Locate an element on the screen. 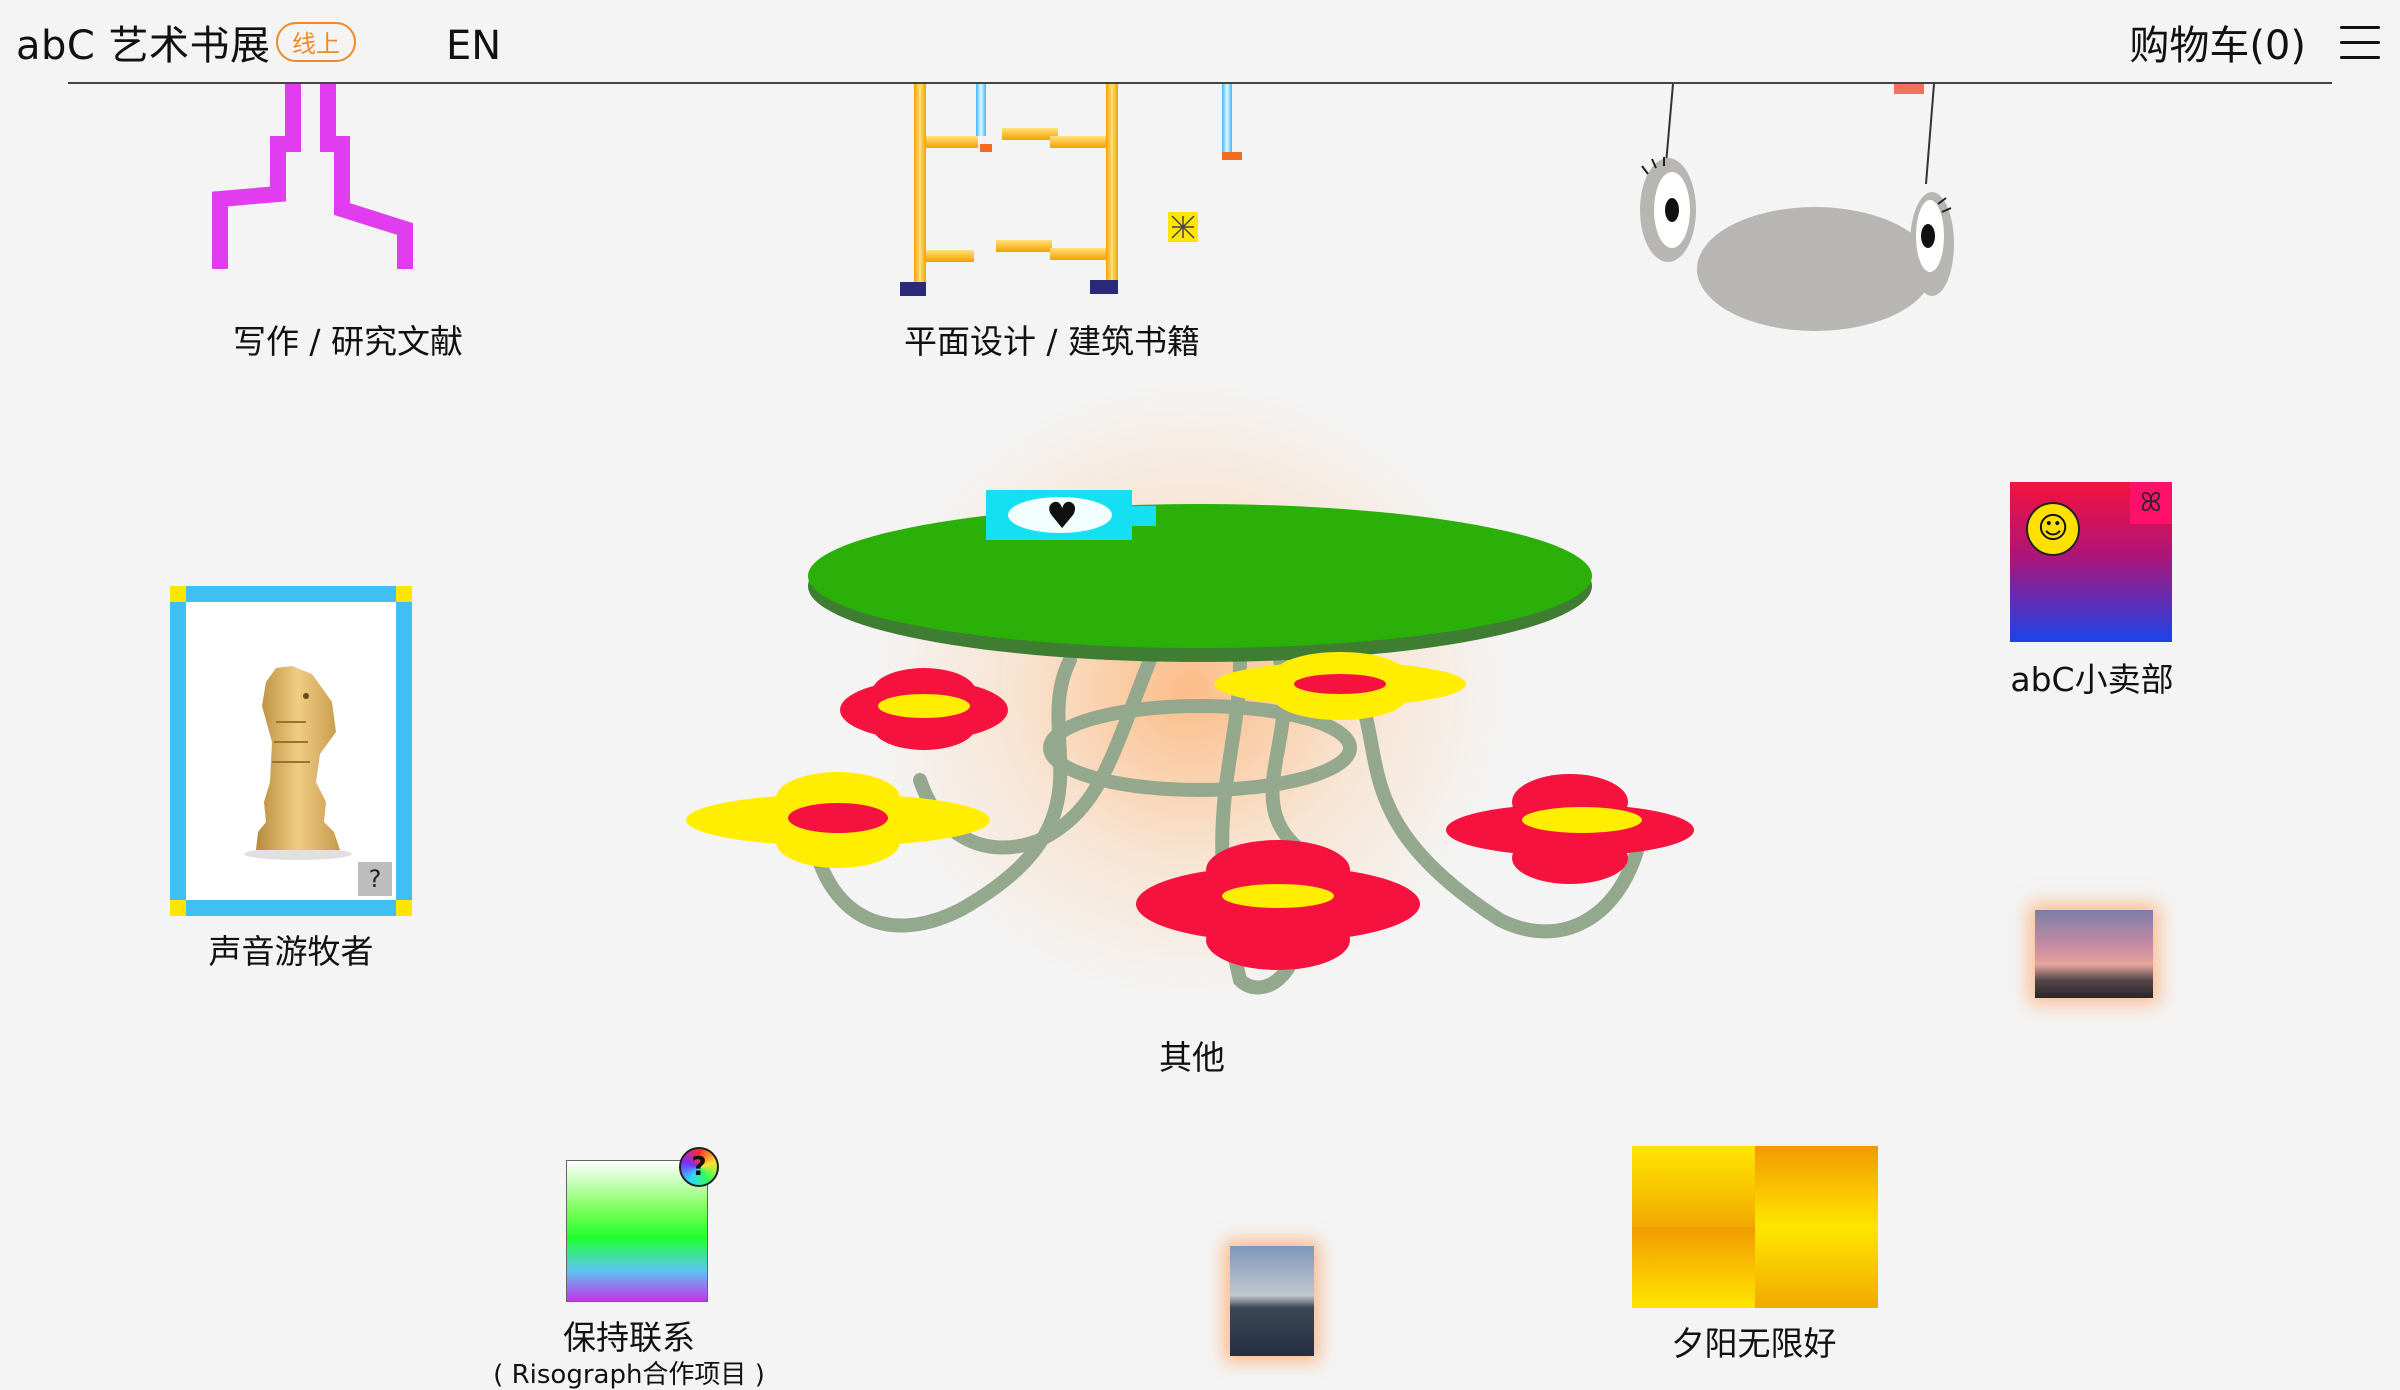  butterfly-icon: ꕤ is located at coordinates (2151, 503).